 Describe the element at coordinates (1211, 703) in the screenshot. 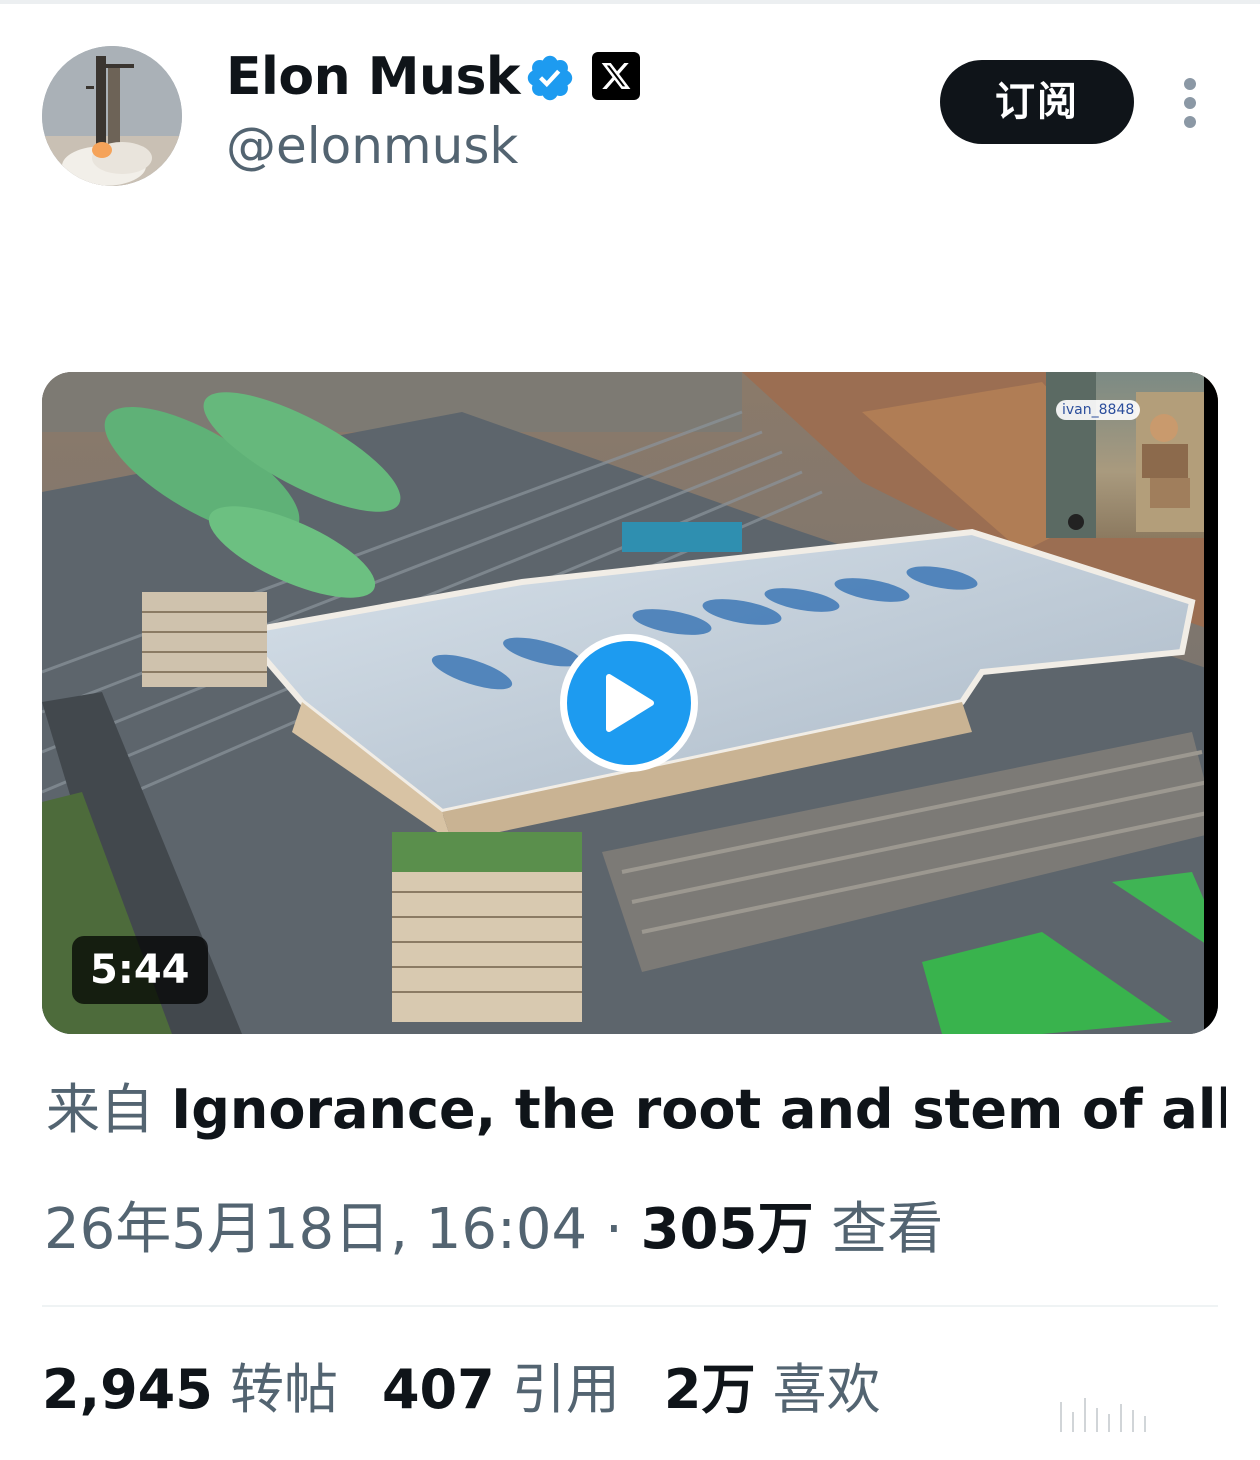

I see `media-edge` at that location.